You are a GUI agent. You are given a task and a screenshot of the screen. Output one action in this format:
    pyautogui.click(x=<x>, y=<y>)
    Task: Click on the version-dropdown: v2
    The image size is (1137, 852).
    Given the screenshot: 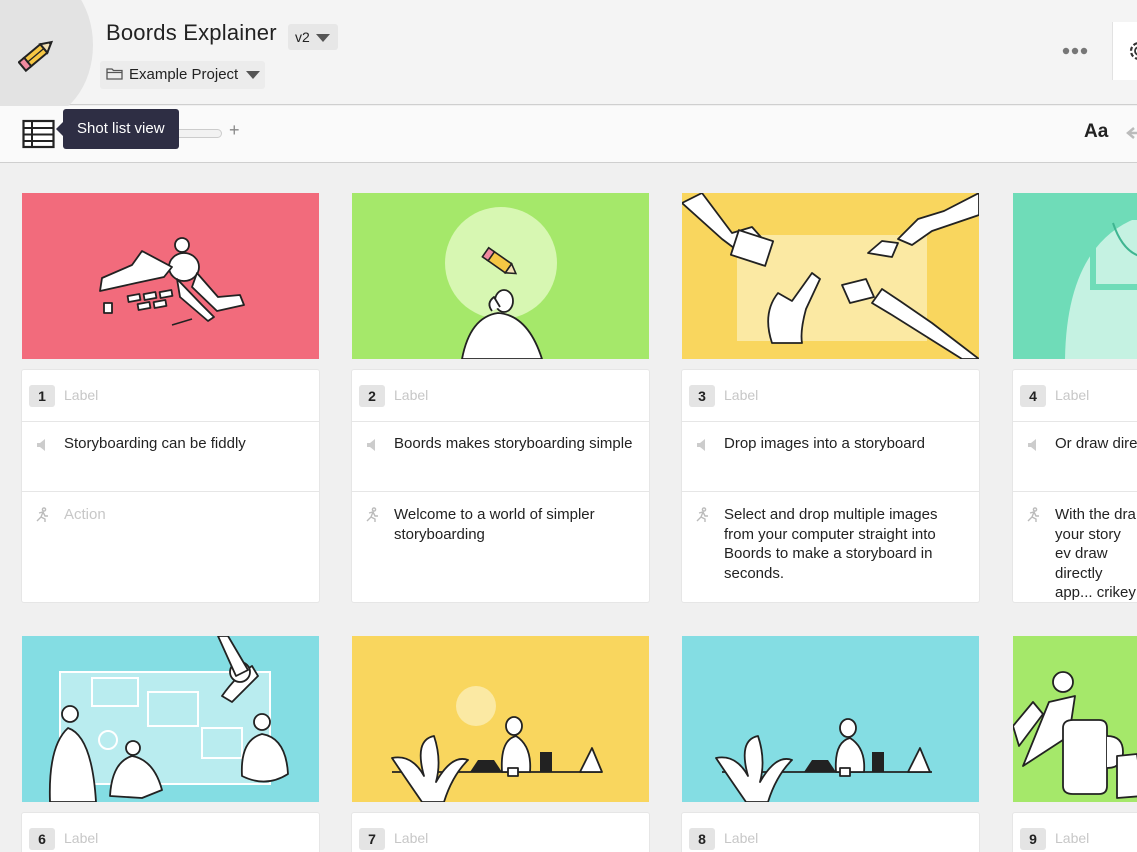 What is the action you would take?
    pyautogui.click(x=313, y=37)
    